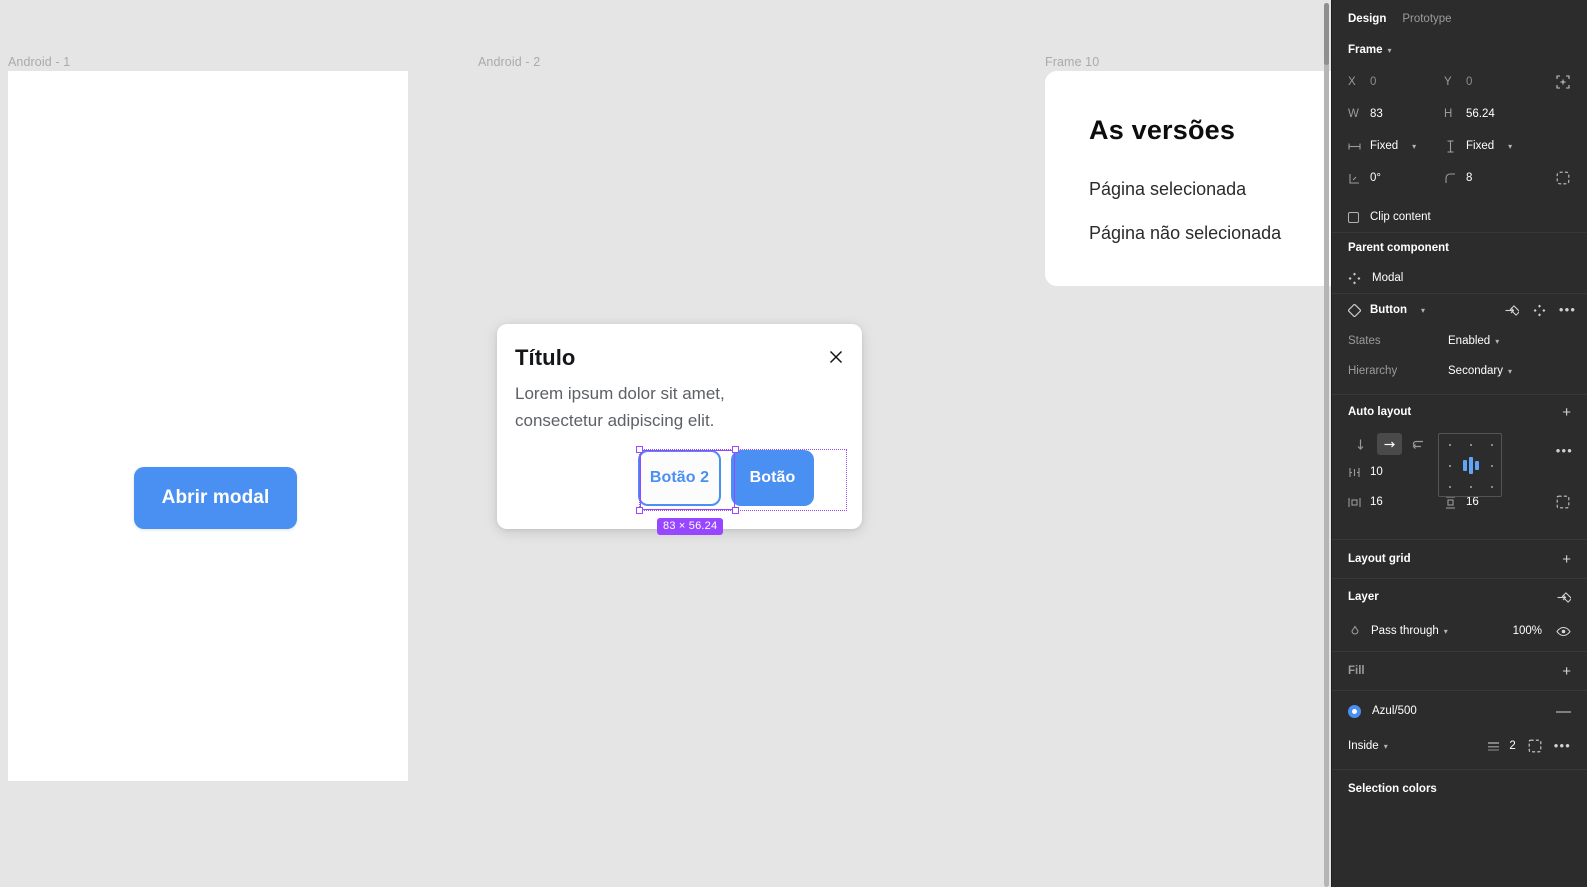 The width and height of the screenshot is (1587, 887). Describe the element at coordinates (1360, 444) in the screenshot. I see `direction-vertical-button` at that location.